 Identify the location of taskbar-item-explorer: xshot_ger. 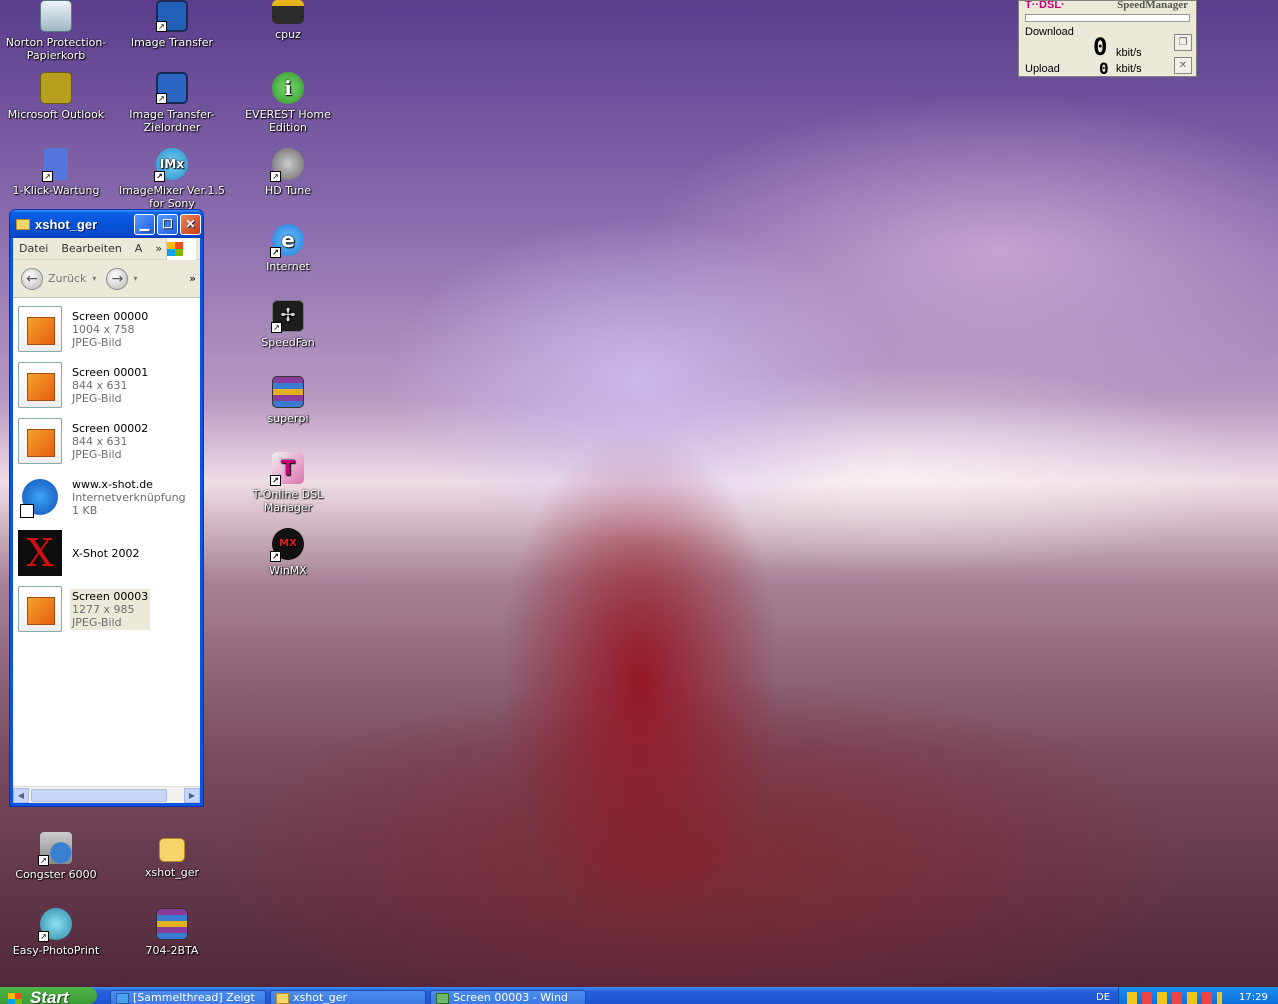
(348, 997).